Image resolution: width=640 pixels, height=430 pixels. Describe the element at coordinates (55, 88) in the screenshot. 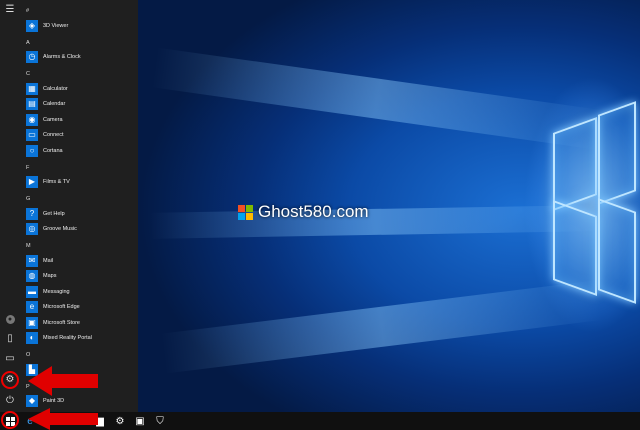

I see `app-label: Calculator` at that location.